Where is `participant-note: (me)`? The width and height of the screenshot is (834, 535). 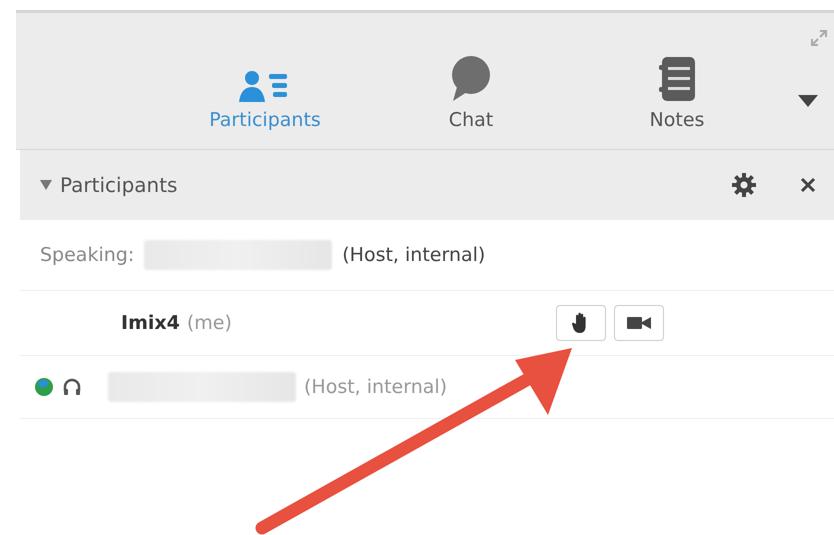
participant-note: (me) is located at coordinates (209, 323).